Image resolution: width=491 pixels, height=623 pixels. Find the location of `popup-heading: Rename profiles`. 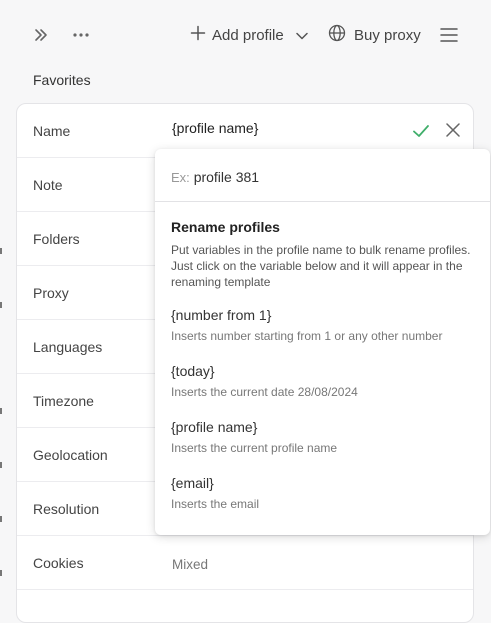

popup-heading: Rename profiles is located at coordinates (225, 227).